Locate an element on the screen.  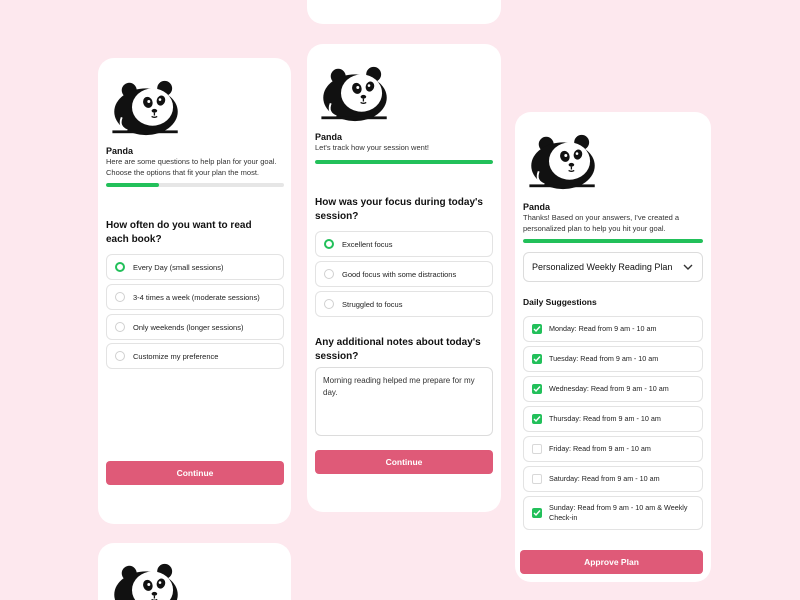
option-label: 3-4 times a week (moderate sessions) is located at coordinates (196, 297).